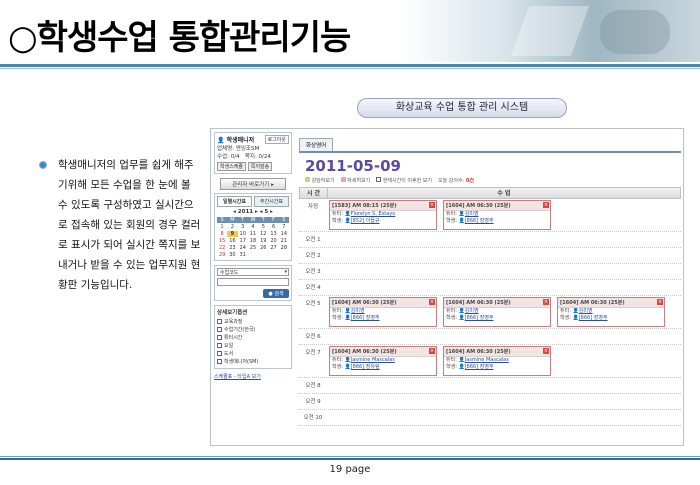  Describe the element at coordinates (253, 321) in the screenshot. I see `filter-option: 교육과정` at that location.